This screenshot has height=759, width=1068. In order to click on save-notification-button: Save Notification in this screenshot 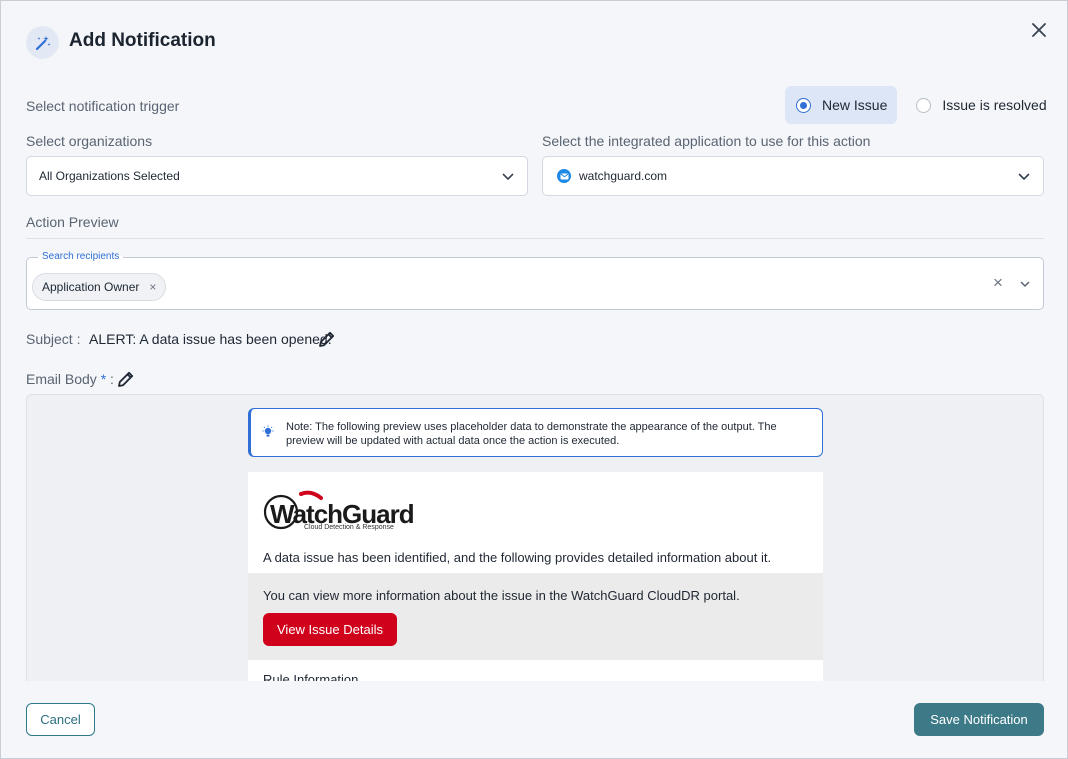, I will do `click(979, 719)`.